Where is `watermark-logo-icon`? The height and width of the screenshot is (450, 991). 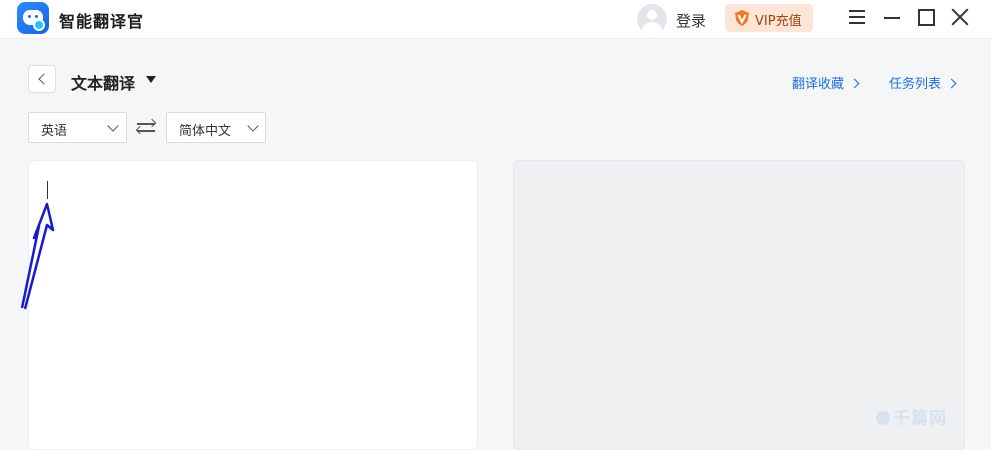
watermark-logo-icon is located at coordinates (883, 418).